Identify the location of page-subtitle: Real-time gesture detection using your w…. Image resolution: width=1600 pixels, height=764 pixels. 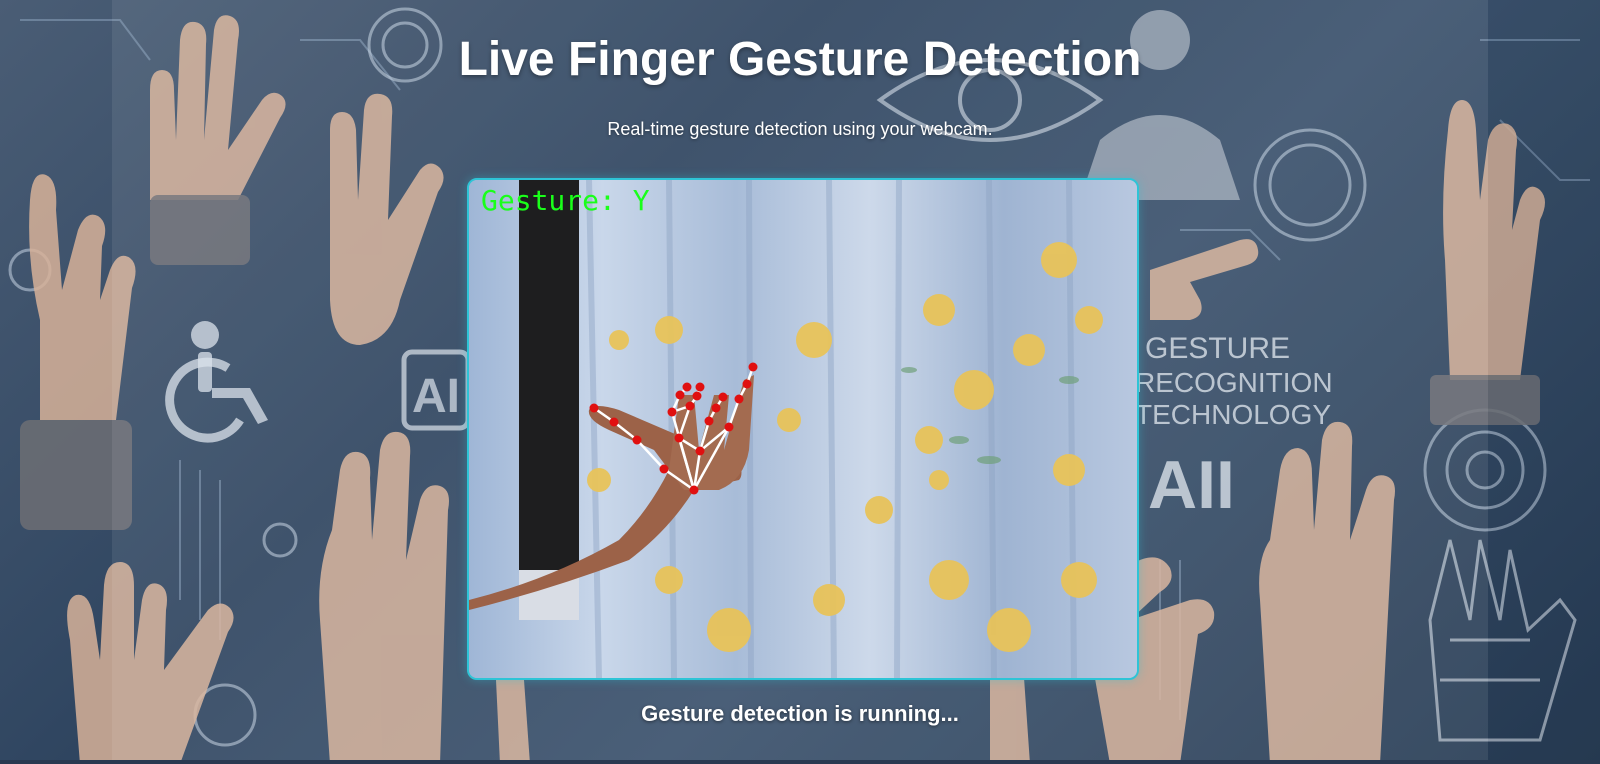
(800, 129).